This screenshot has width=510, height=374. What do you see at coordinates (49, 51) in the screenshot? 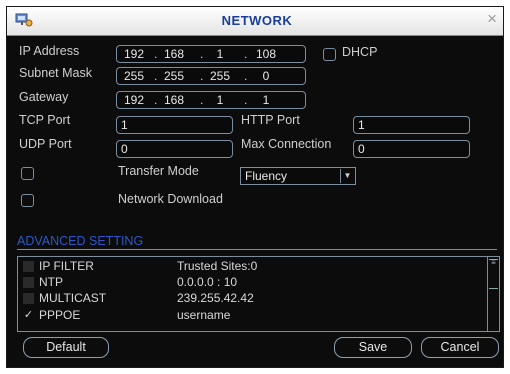
I see `ip-address-label: IP Address` at bounding box center [49, 51].